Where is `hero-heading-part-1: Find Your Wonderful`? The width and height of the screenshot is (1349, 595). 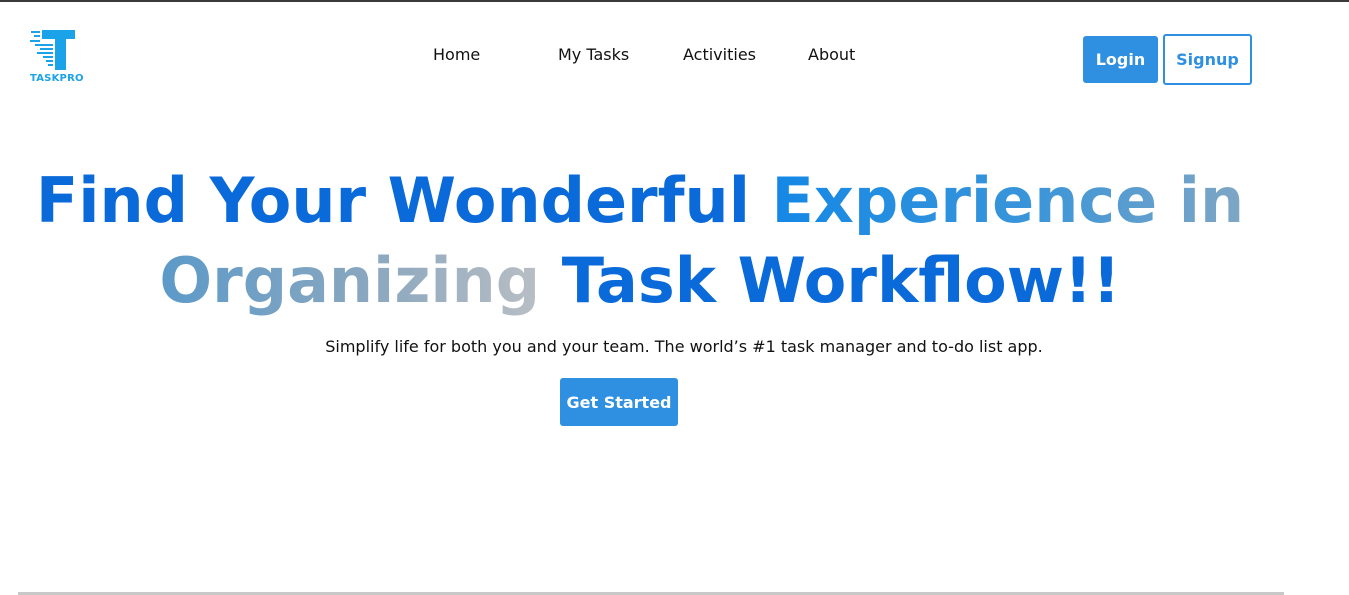 hero-heading-part-1: Find Your Wonderful is located at coordinates (403, 200).